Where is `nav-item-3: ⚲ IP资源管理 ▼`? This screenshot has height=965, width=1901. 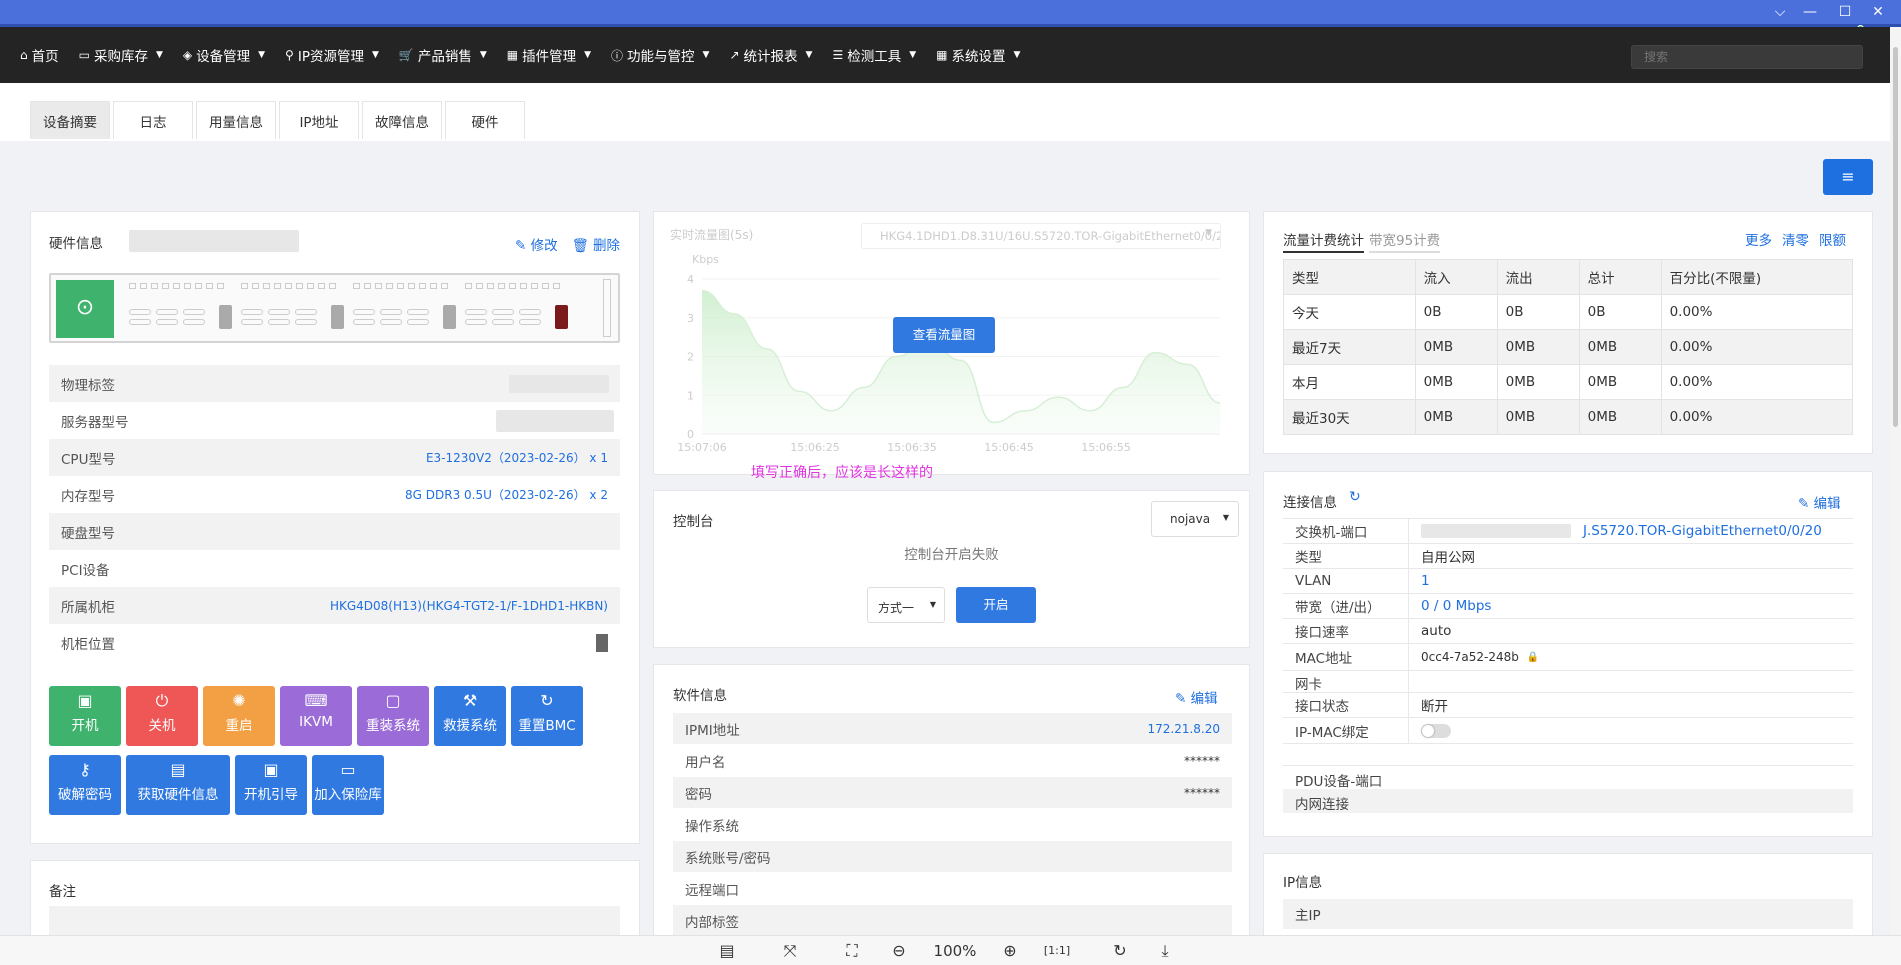 nav-item-3: ⚲ IP资源管理 ▼ is located at coordinates (332, 55).